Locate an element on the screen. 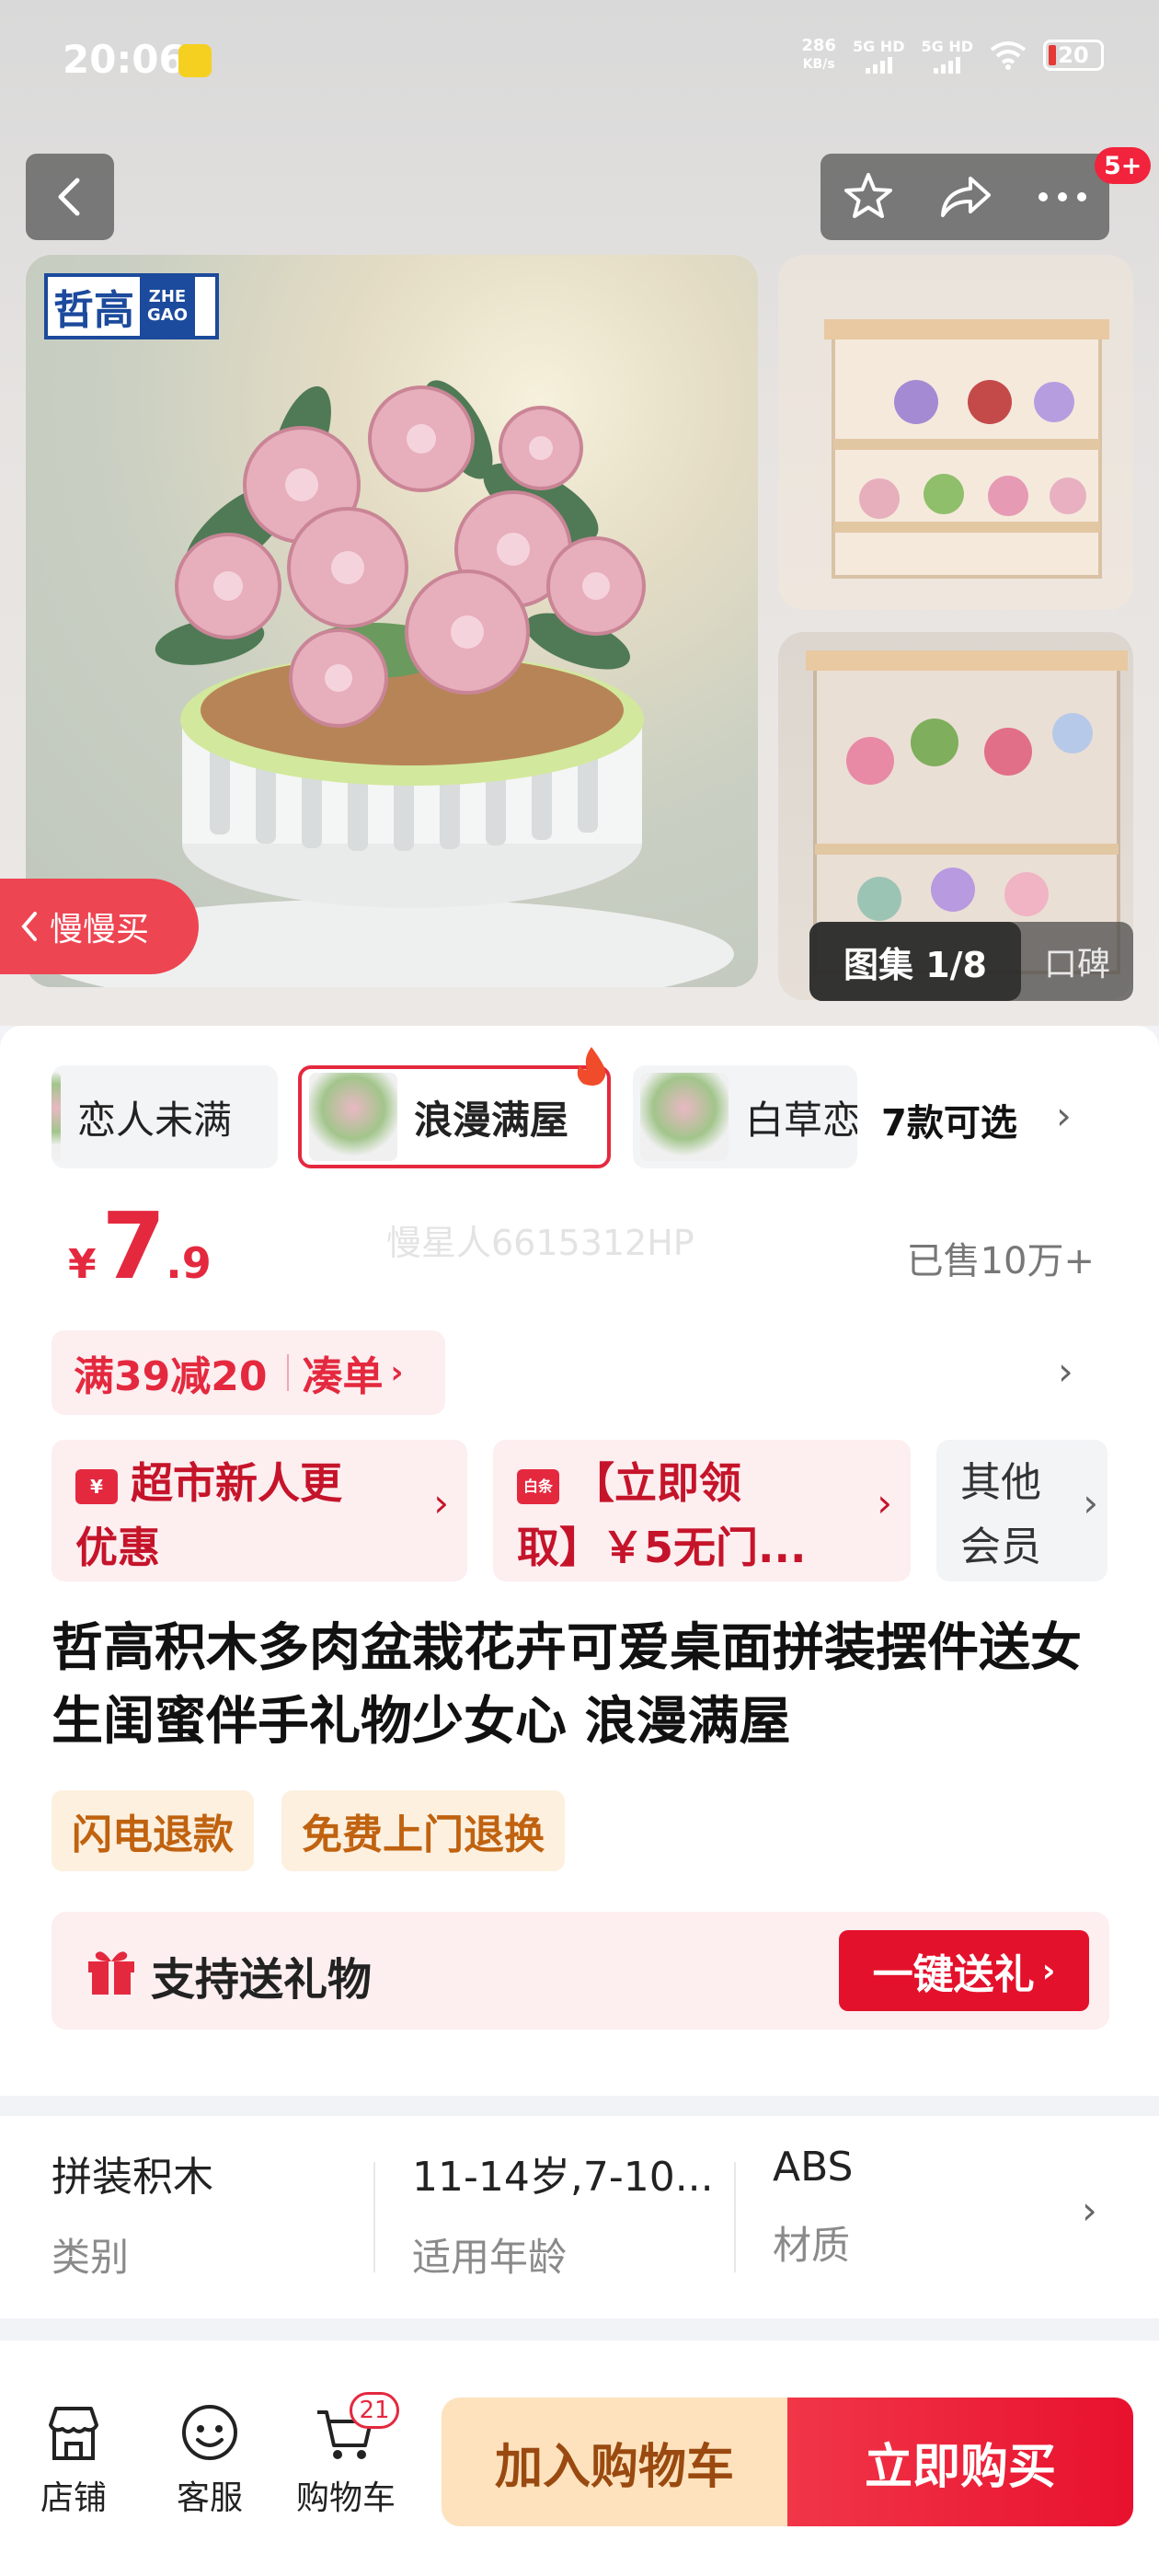  gift-icon is located at coordinates (111, 1973).